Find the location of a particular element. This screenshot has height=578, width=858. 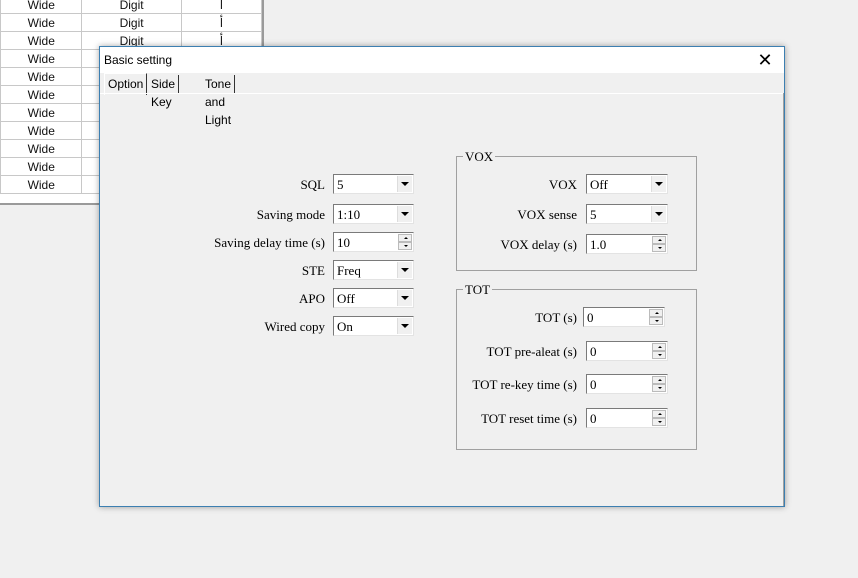

dialog-title: Basic setting is located at coordinates (138, 60).